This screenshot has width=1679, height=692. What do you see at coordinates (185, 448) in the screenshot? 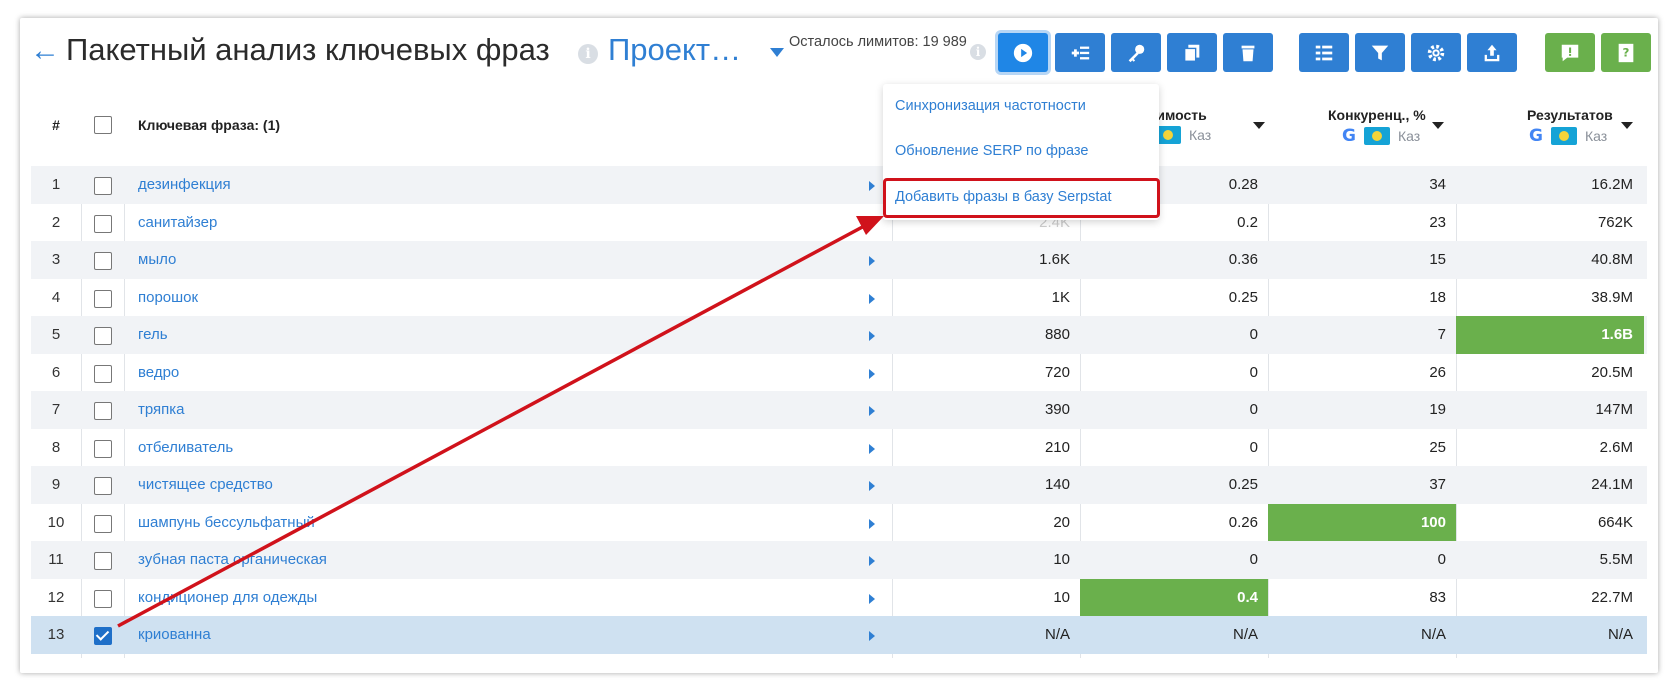
I see `keyword-link: отбеливатель` at bounding box center [185, 448].